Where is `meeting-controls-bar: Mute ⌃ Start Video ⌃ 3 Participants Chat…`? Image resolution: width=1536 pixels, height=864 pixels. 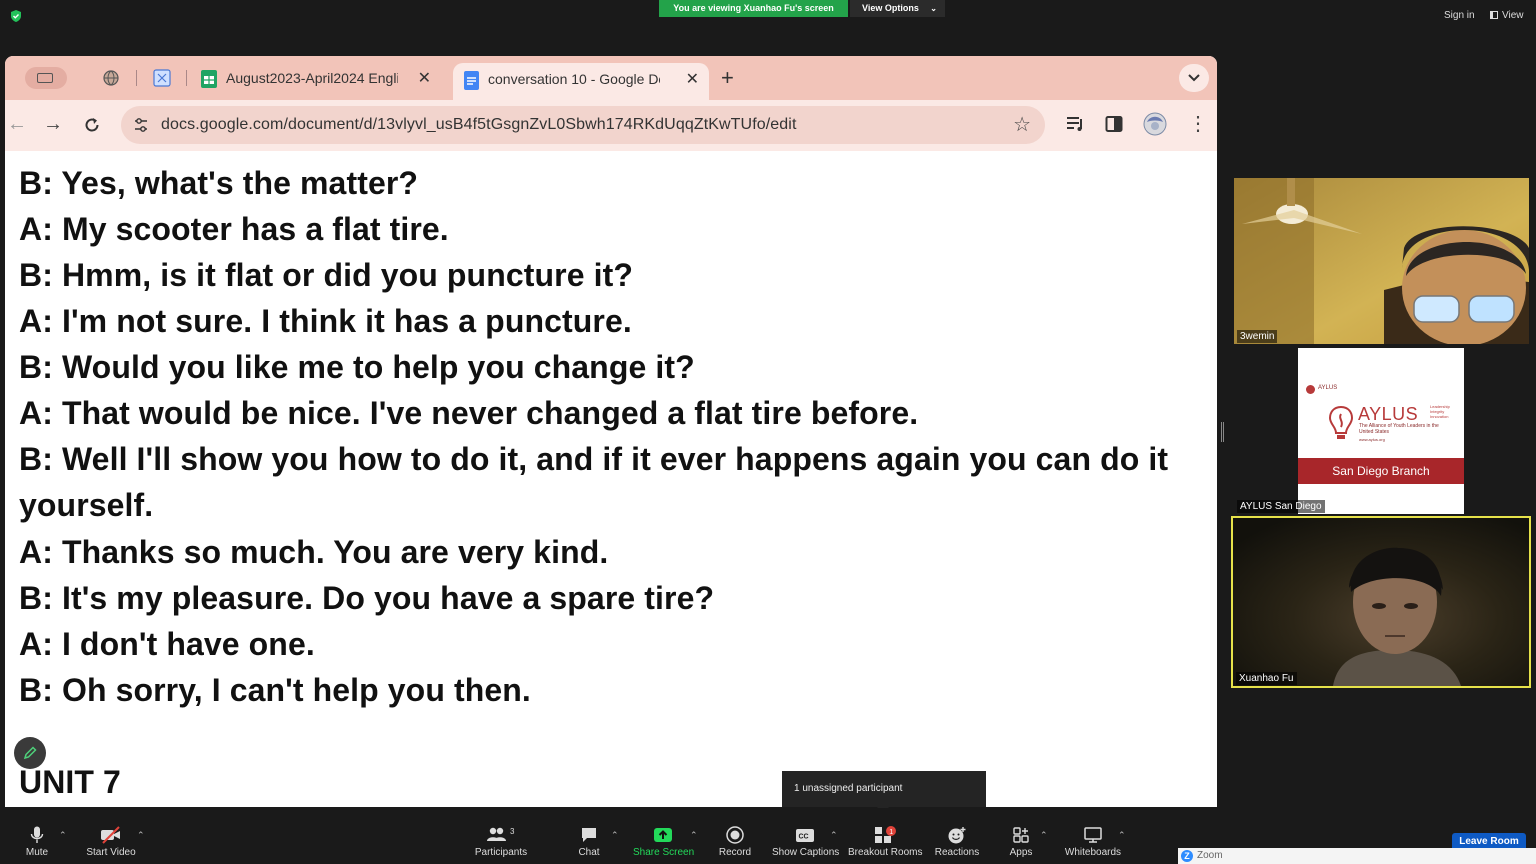
meeting-controls-bar: Mute ⌃ Start Video ⌃ 3 Participants Chat… is located at coordinates (768, 836).